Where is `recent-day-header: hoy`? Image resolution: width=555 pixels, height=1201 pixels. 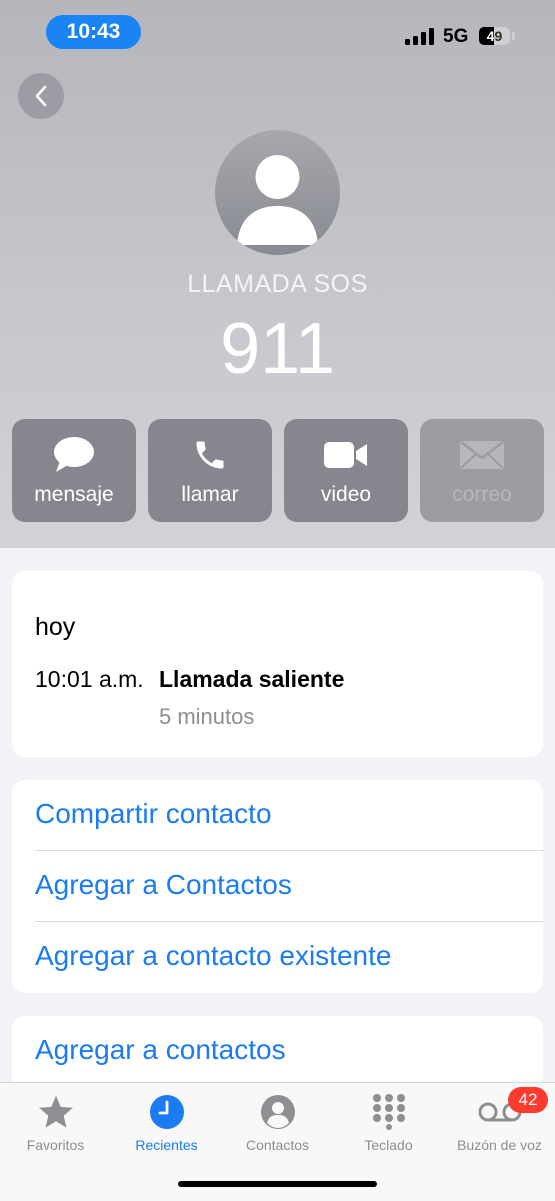 recent-day-header: hoy is located at coordinates (55, 627).